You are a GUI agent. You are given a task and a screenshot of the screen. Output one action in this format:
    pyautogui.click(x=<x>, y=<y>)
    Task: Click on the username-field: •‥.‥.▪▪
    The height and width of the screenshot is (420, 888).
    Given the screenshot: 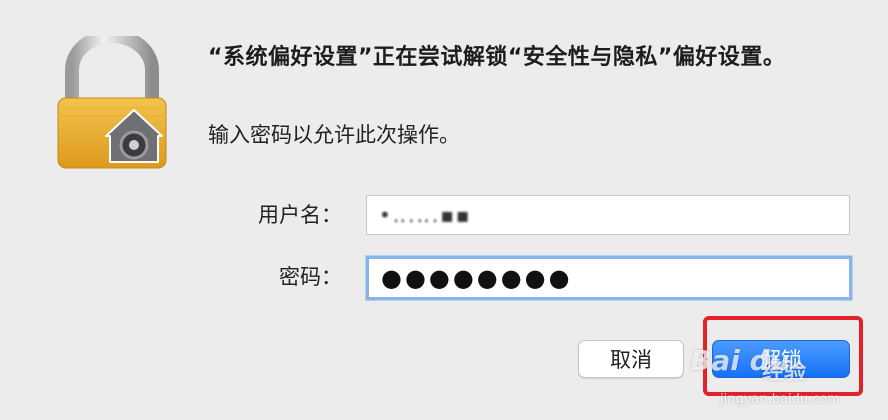 What is the action you would take?
    pyautogui.click(x=608, y=215)
    